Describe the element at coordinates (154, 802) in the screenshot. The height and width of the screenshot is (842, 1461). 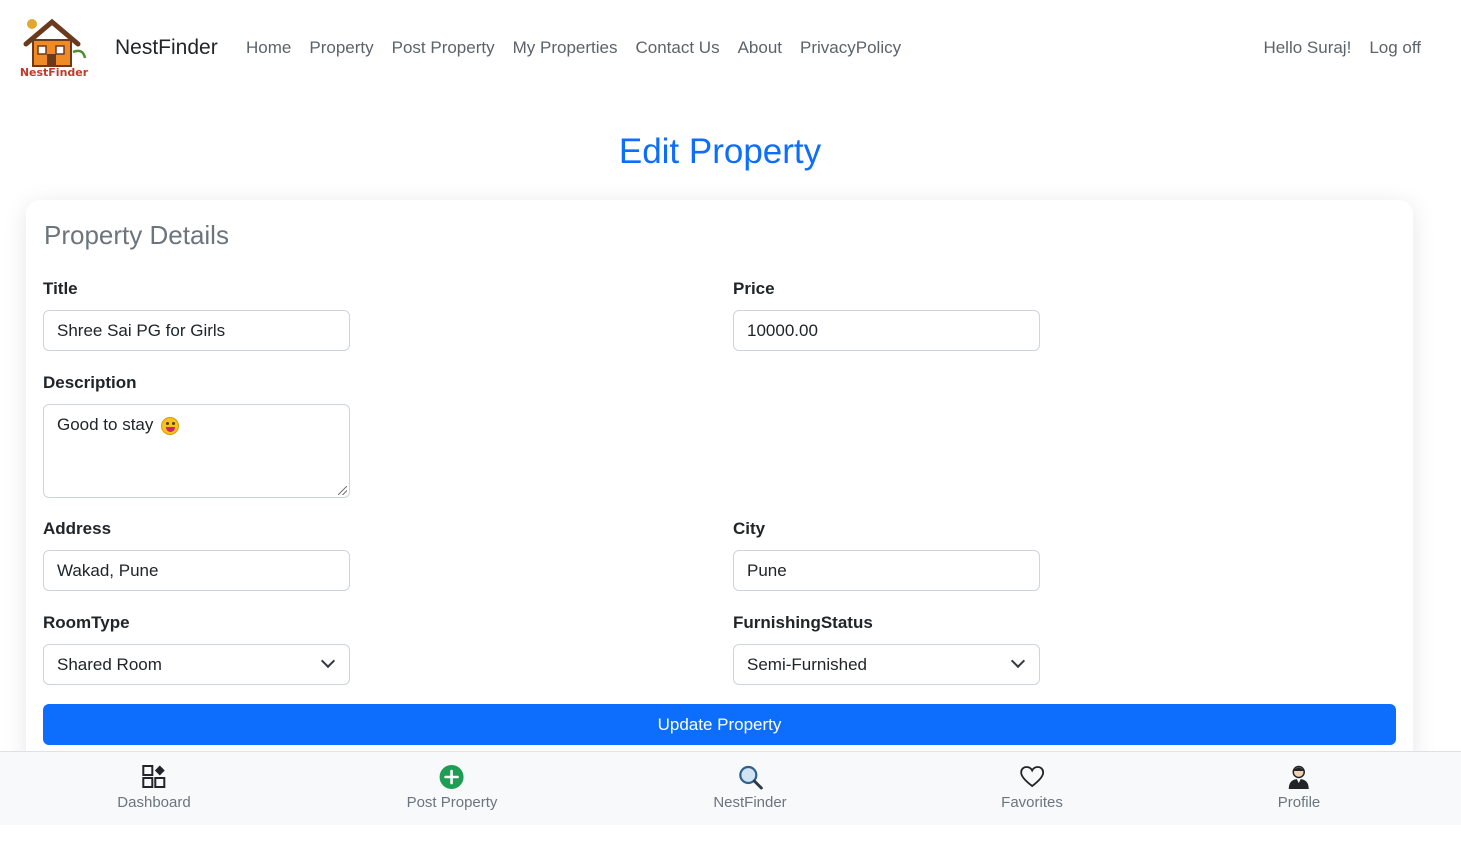
I see `tab-dashboard-label: Dashboard` at that location.